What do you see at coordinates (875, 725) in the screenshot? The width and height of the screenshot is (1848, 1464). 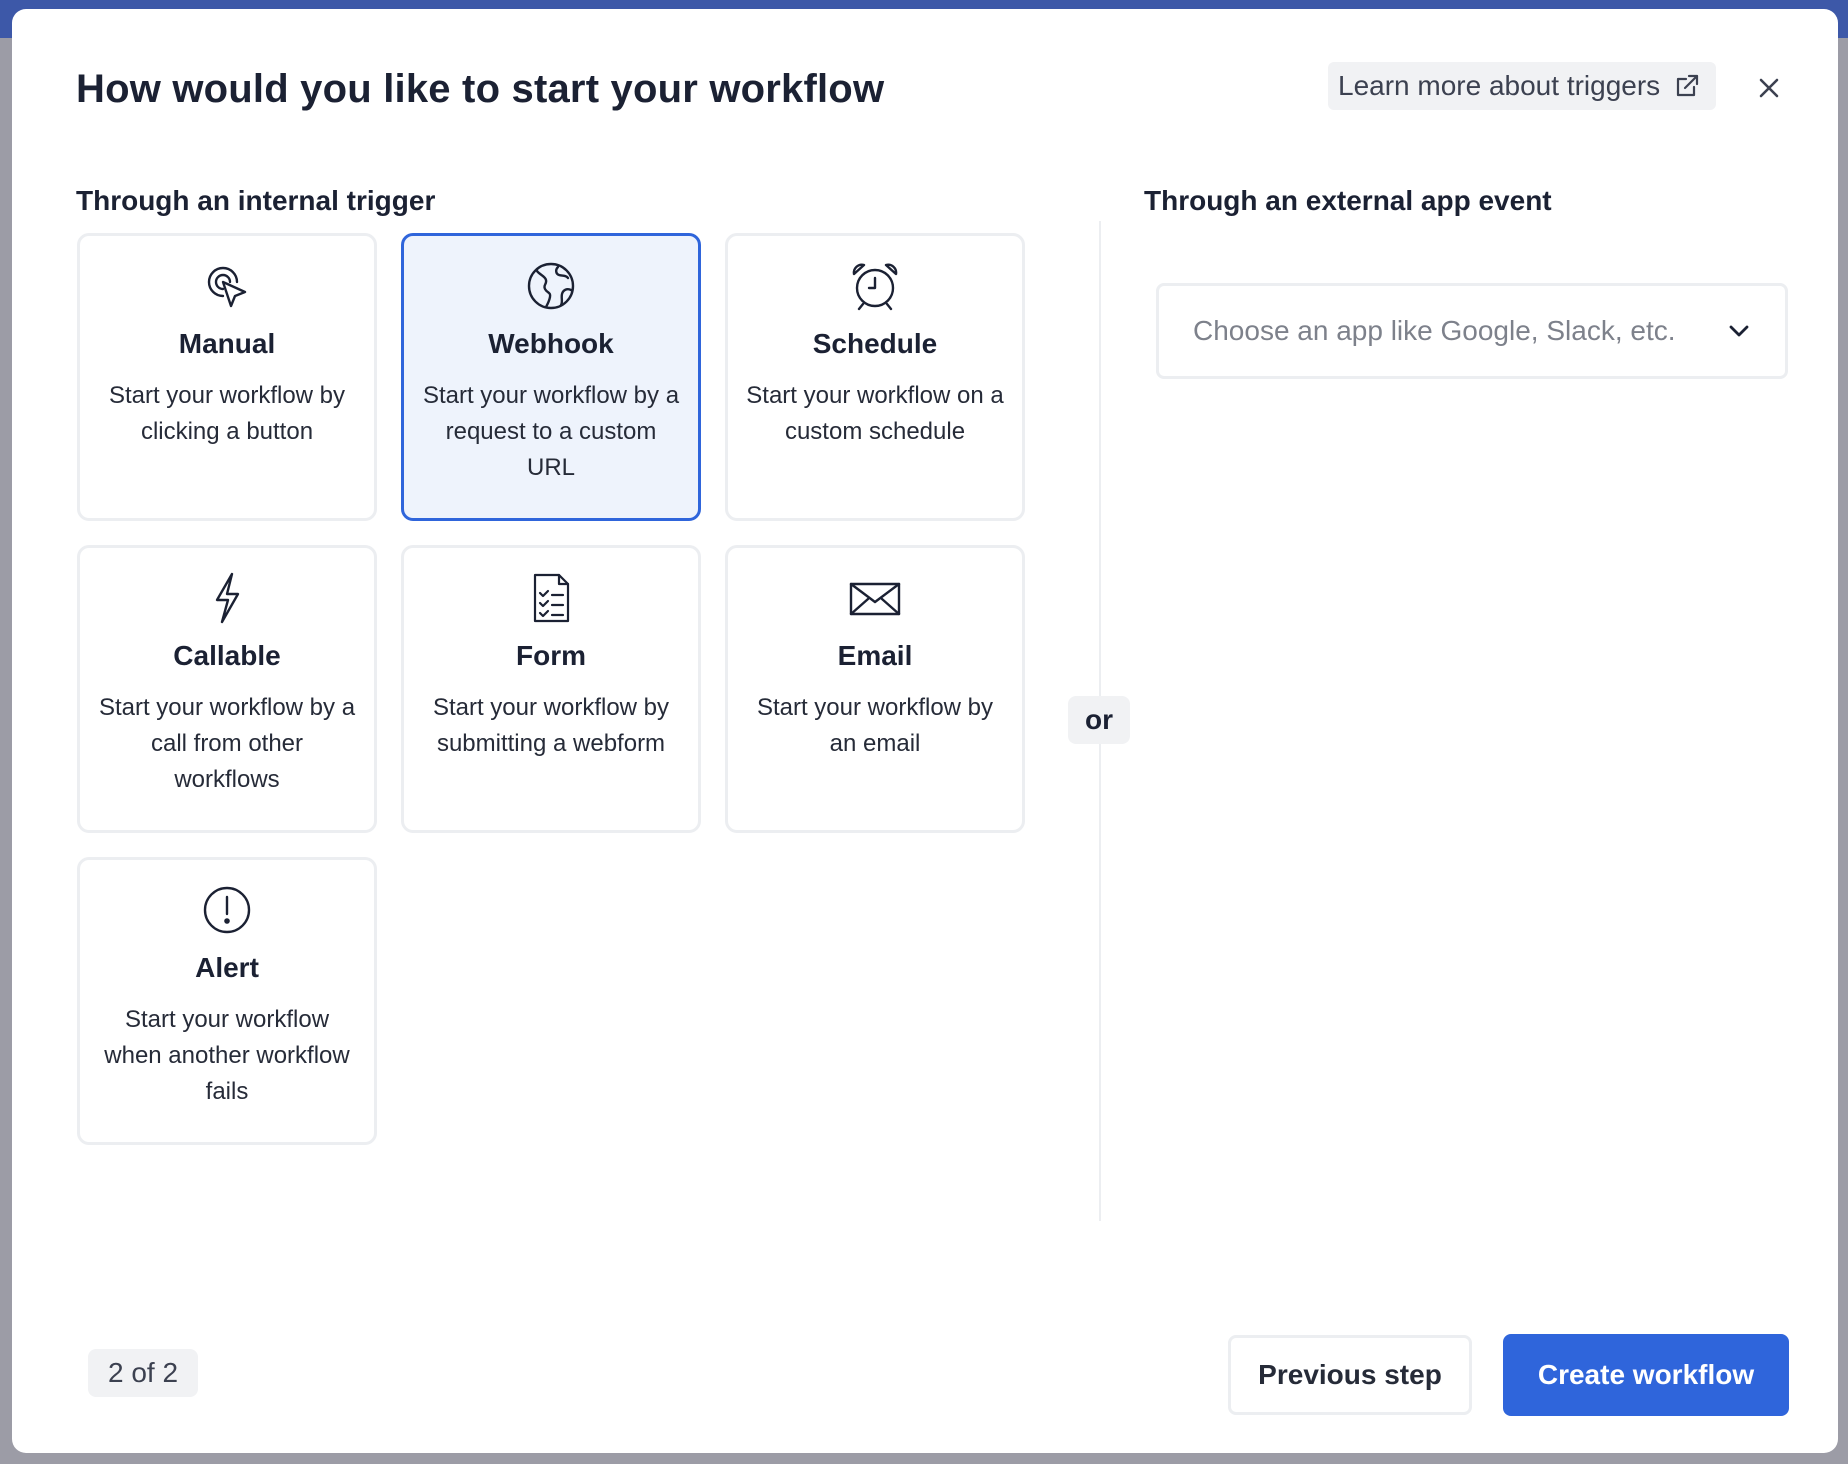 I see `card-description: Start your workflow by an email` at bounding box center [875, 725].